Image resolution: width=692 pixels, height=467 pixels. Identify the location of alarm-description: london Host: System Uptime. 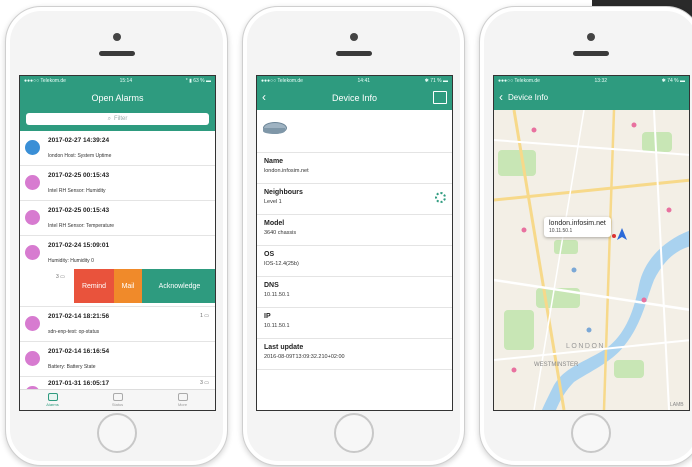
(80, 156).